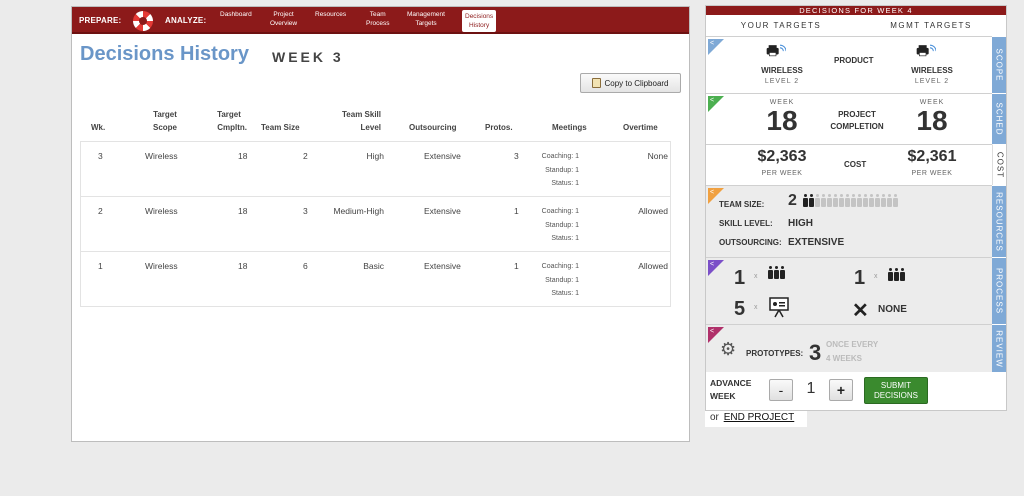  Describe the element at coordinates (375, 156) in the screenshot. I see `cell-skill: High` at that location.